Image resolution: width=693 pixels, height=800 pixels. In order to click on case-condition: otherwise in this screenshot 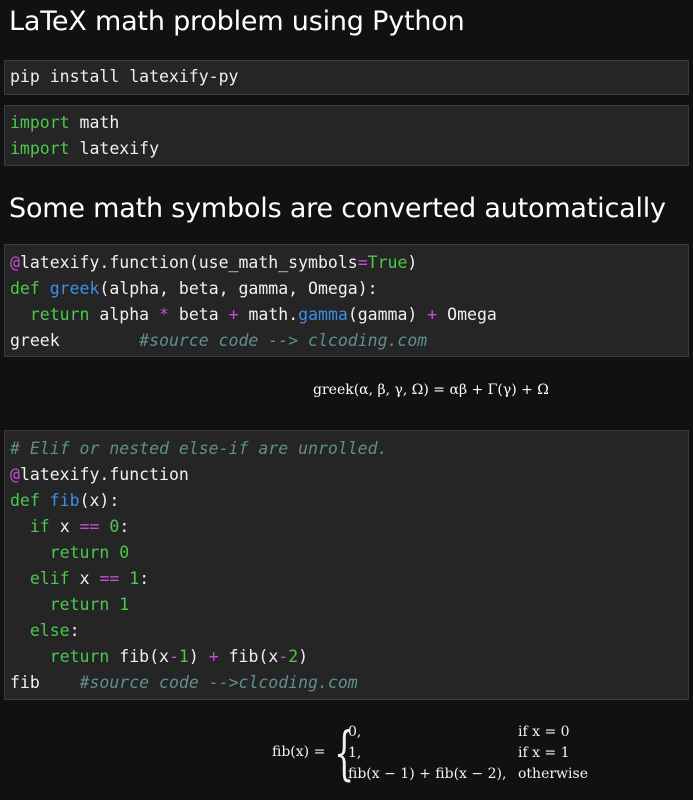, I will do `click(553, 774)`.